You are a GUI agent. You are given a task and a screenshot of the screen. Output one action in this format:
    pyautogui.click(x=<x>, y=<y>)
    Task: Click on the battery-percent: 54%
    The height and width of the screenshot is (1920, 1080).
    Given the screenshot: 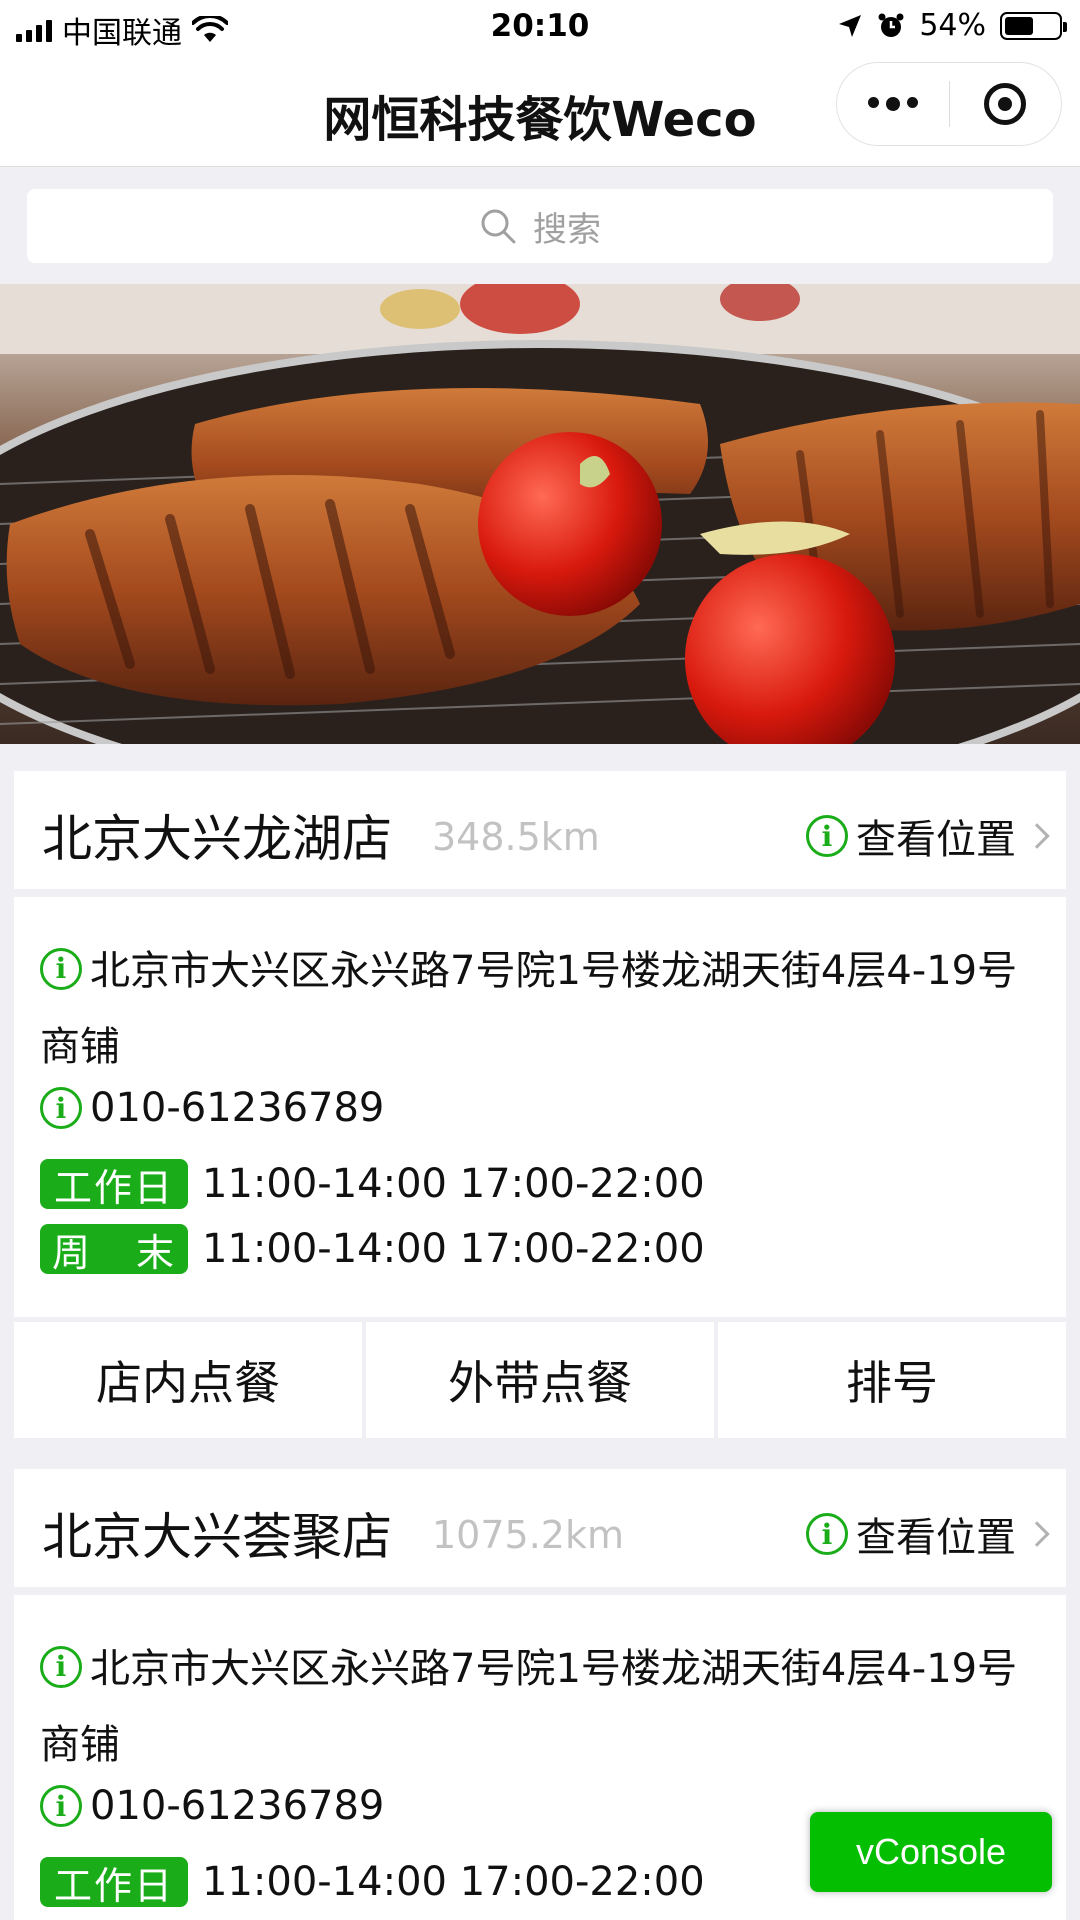 What is the action you would take?
    pyautogui.click(x=952, y=25)
    